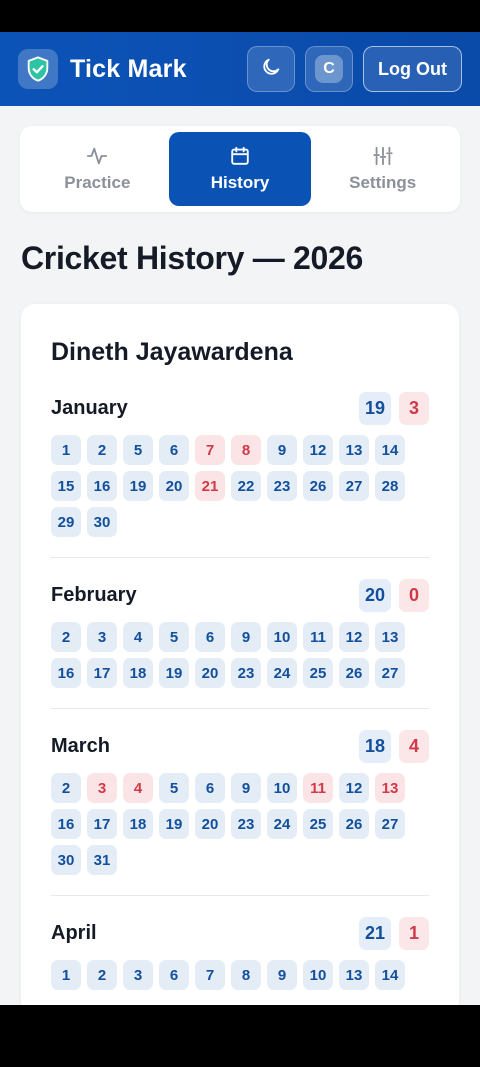 Image resolution: width=480 pixels, height=1067 pixels. I want to click on day-chip-absent: 7, so click(210, 450).